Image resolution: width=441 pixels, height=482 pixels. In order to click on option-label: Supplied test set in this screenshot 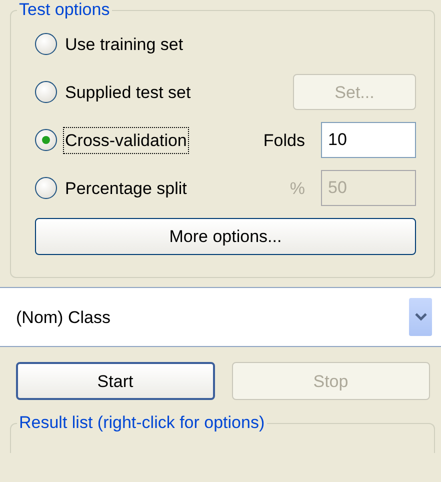, I will do `click(128, 93)`.